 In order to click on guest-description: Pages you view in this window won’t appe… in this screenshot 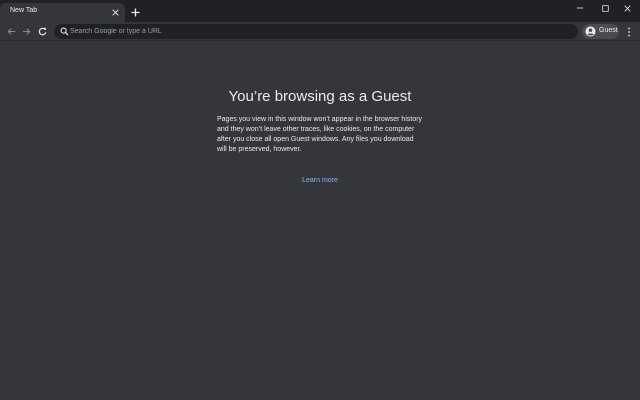, I will do `click(320, 134)`.